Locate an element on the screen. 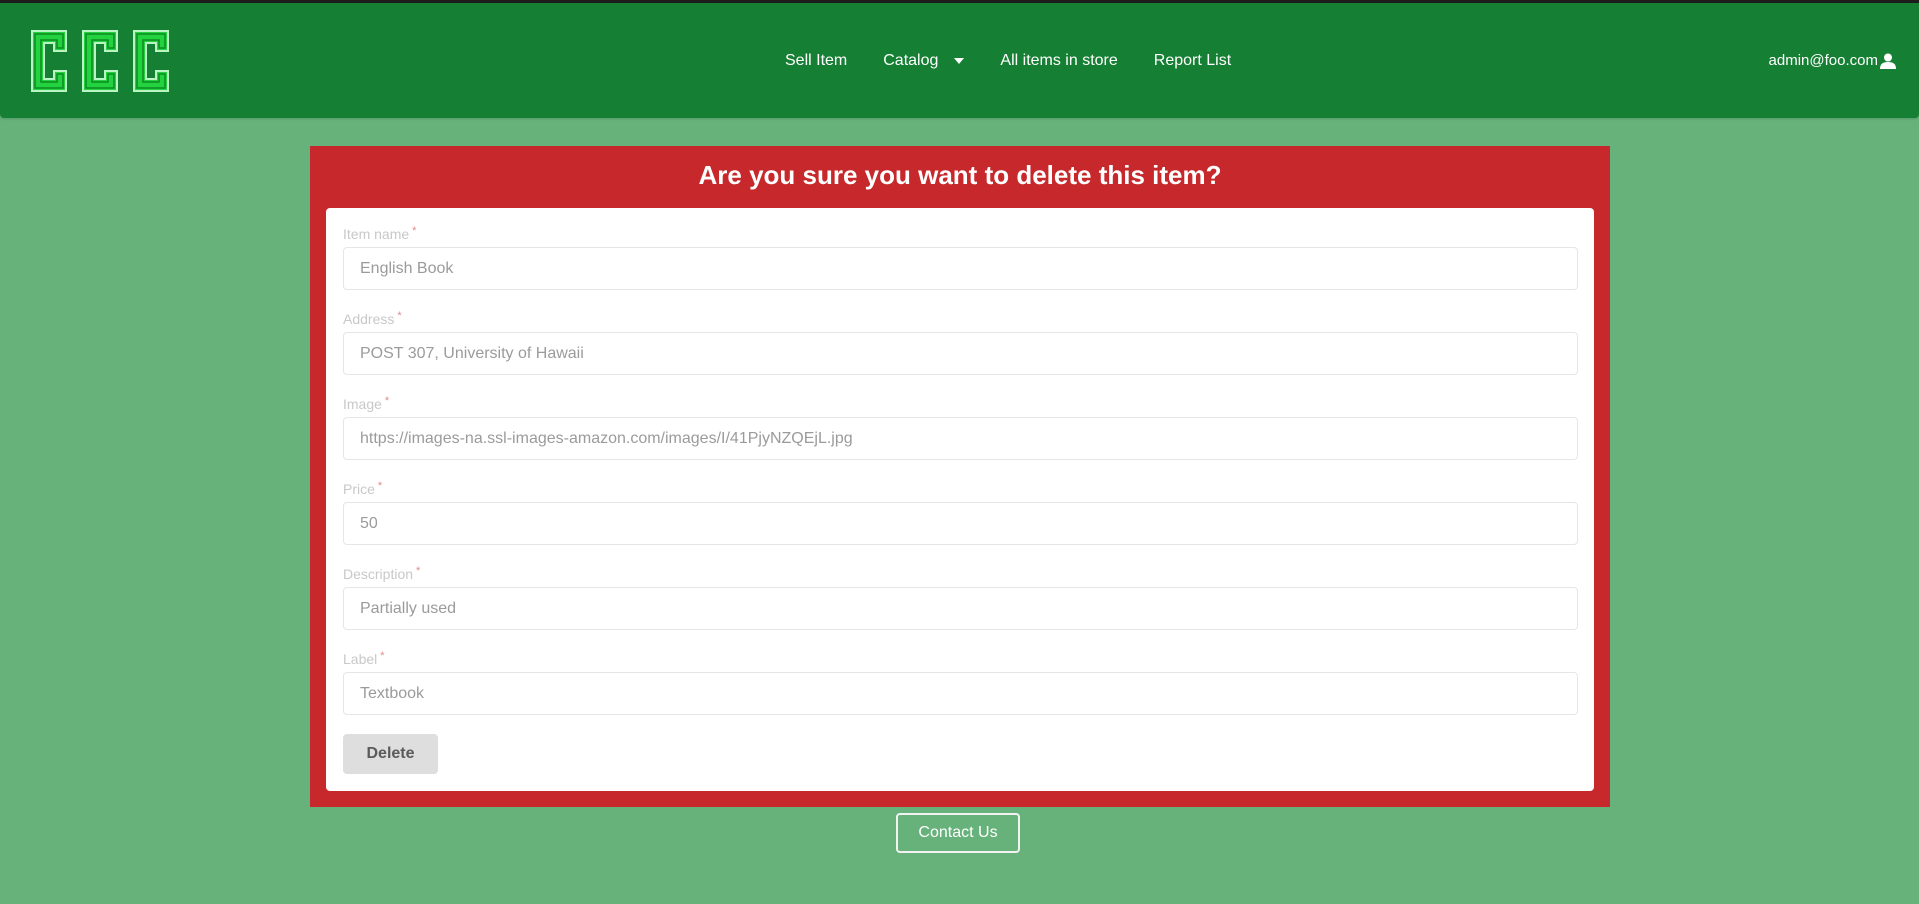 Image resolution: width=1919 pixels, height=904 pixels. price-field: Price * is located at coordinates (960, 511).